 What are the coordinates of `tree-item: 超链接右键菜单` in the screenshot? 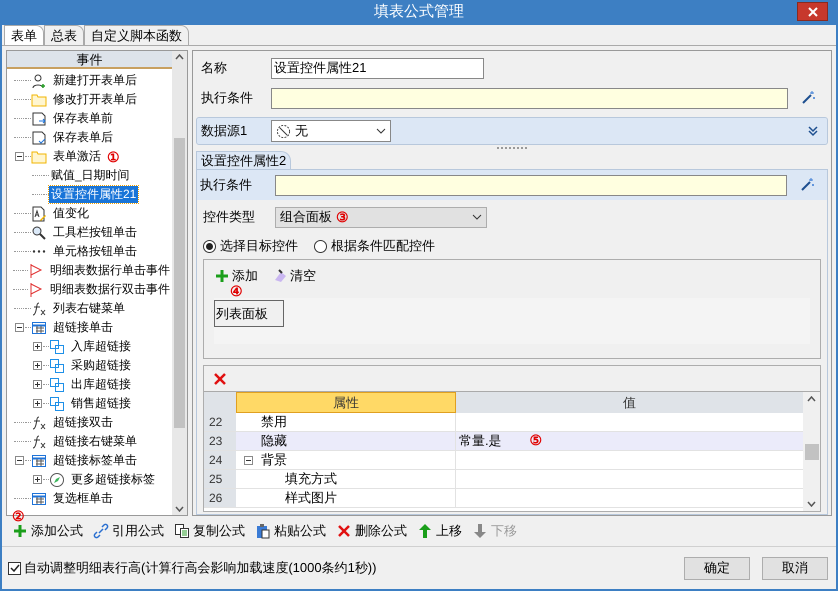 It's located at (95, 441).